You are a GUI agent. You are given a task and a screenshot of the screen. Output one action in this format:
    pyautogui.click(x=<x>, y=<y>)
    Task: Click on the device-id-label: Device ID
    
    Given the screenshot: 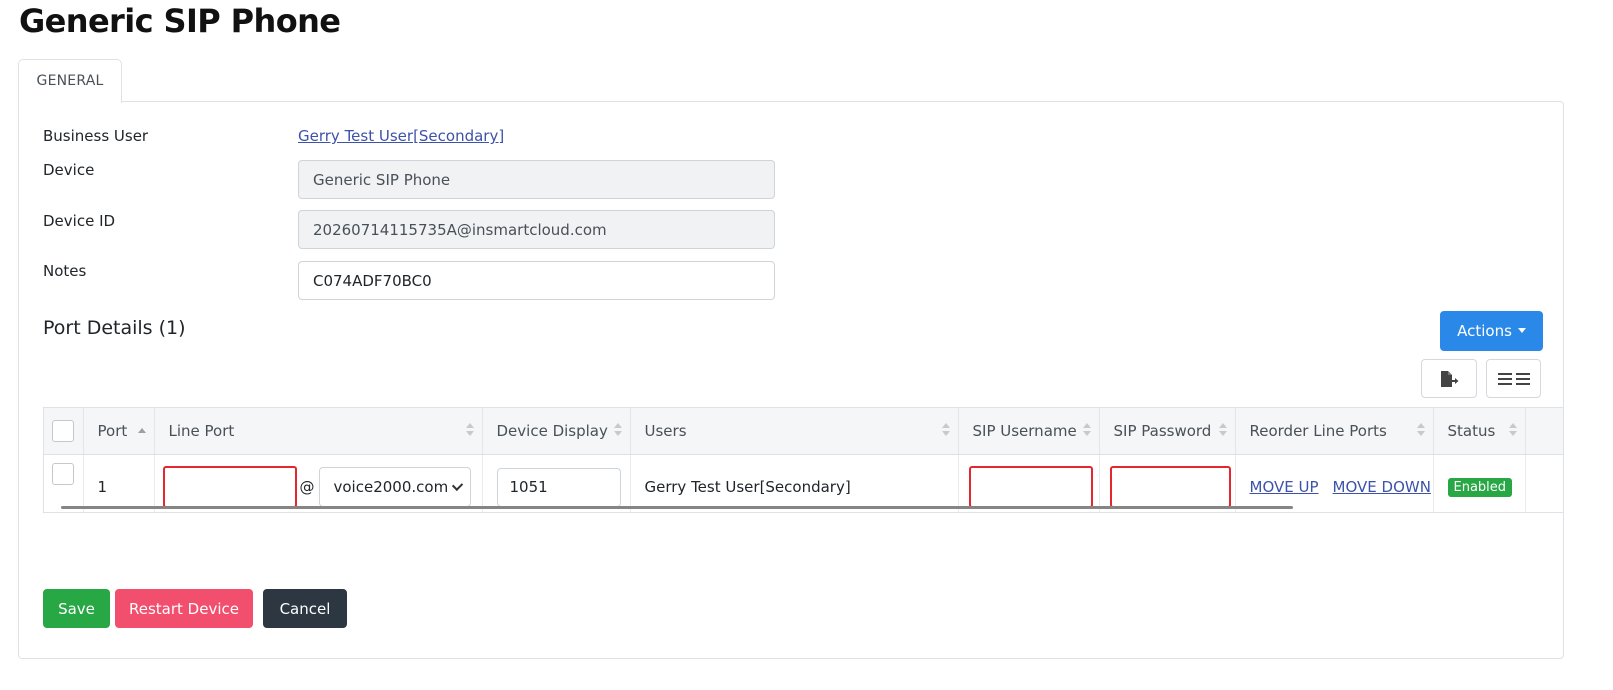 What is the action you would take?
    pyautogui.click(x=79, y=221)
    